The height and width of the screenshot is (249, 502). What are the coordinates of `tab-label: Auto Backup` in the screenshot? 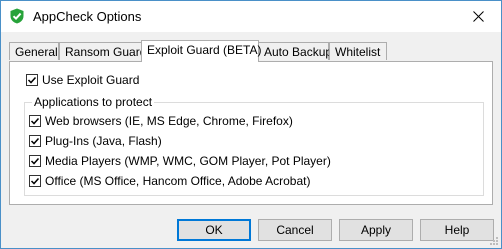 It's located at (298, 52).